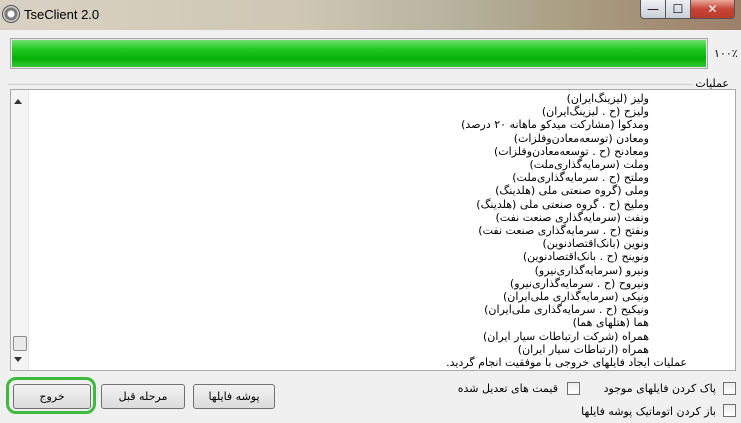 The image size is (741, 423). I want to click on auto-open-folder-label: باز کردن اتوماتیک پوشه فایلها, so click(648, 411).